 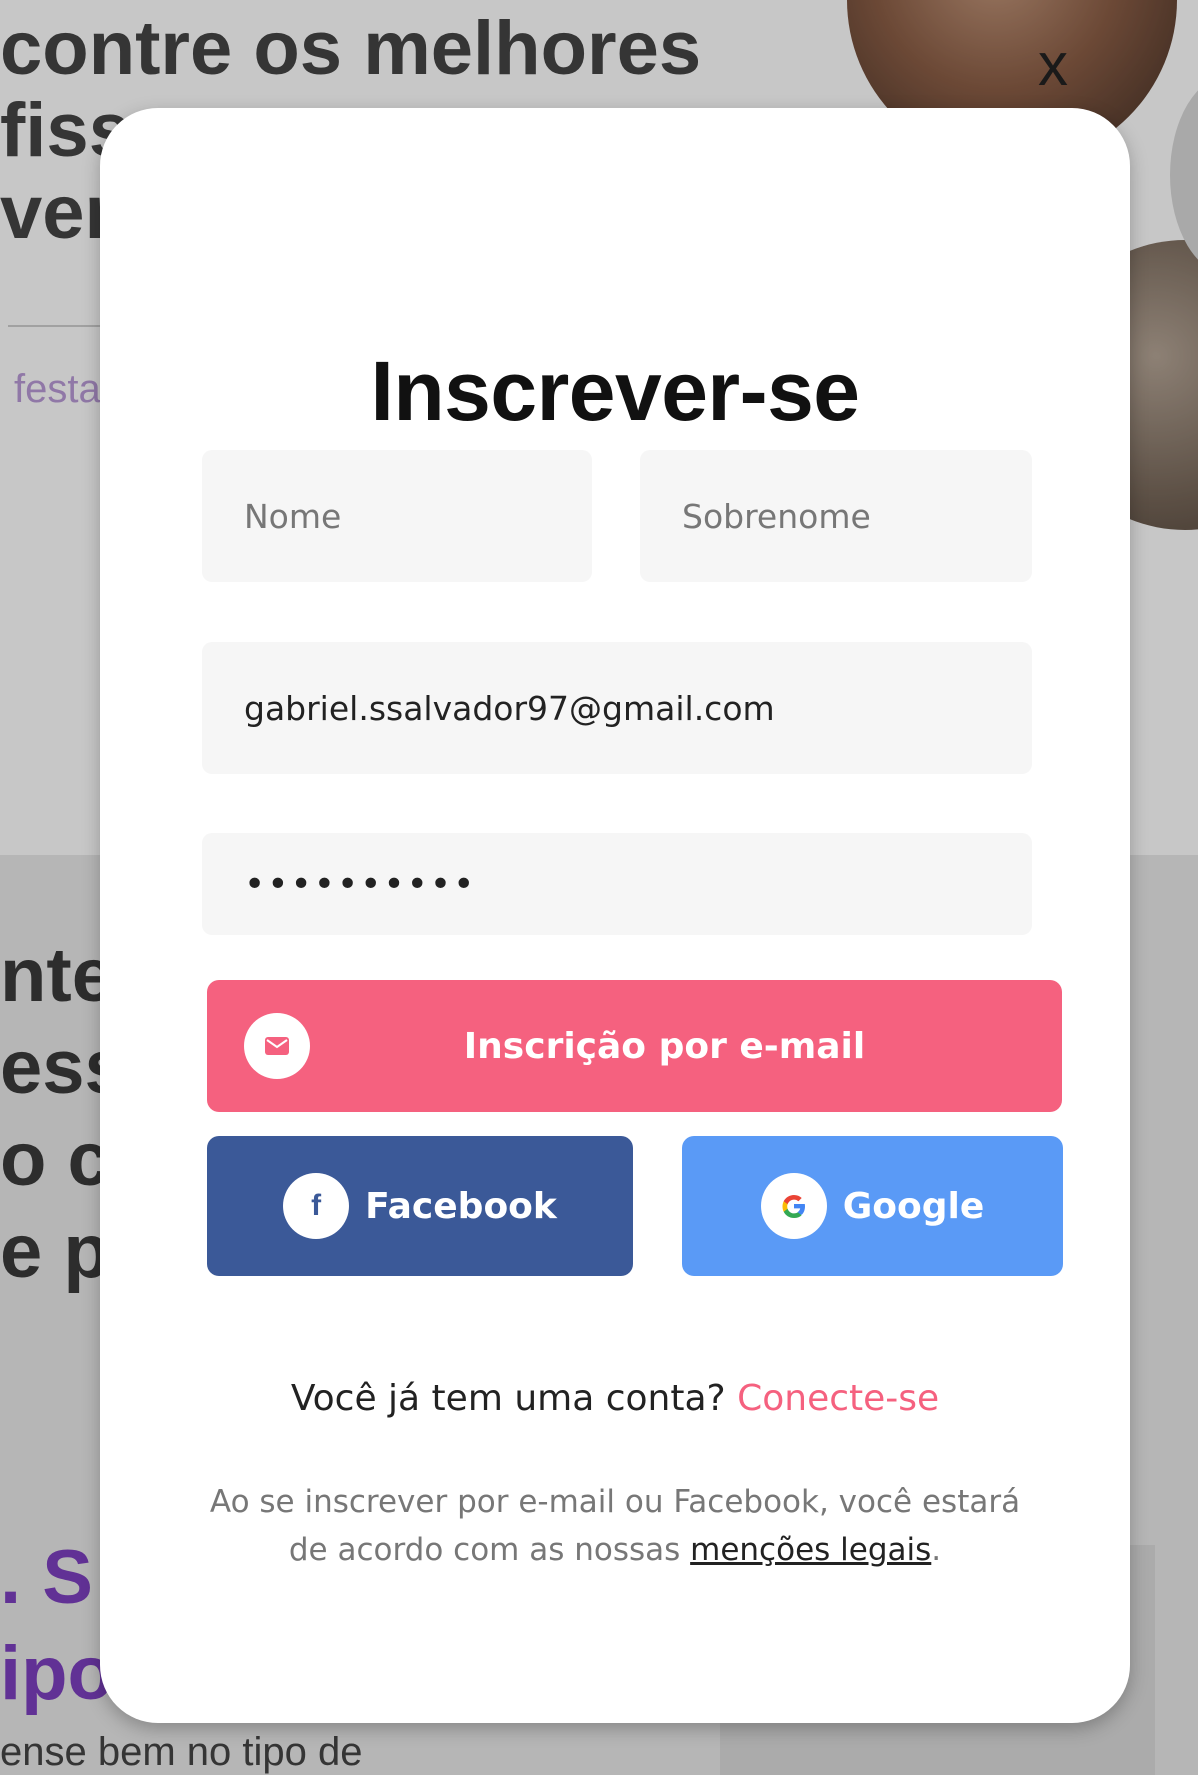 I want to click on google-icon, so click(x=793, y=1206).